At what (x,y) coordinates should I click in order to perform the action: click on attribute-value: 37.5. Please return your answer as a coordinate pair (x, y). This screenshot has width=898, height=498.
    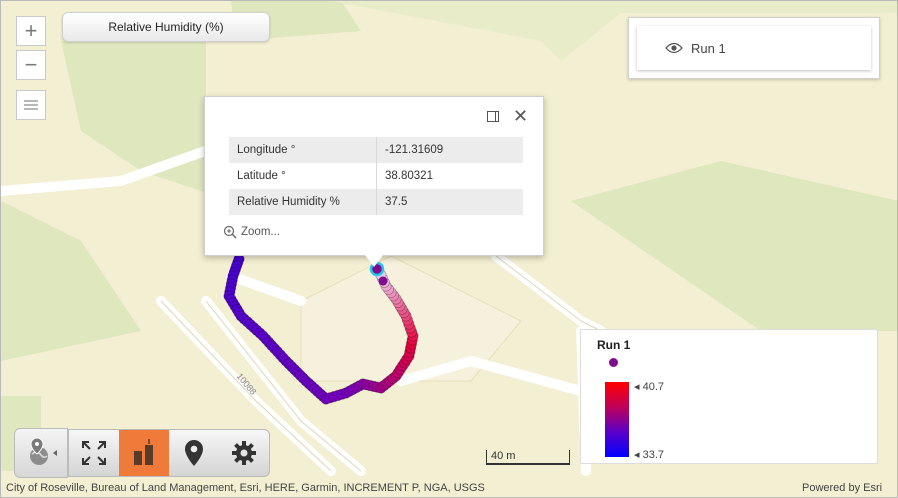
    Looking at the image, I should click on (449, 202).